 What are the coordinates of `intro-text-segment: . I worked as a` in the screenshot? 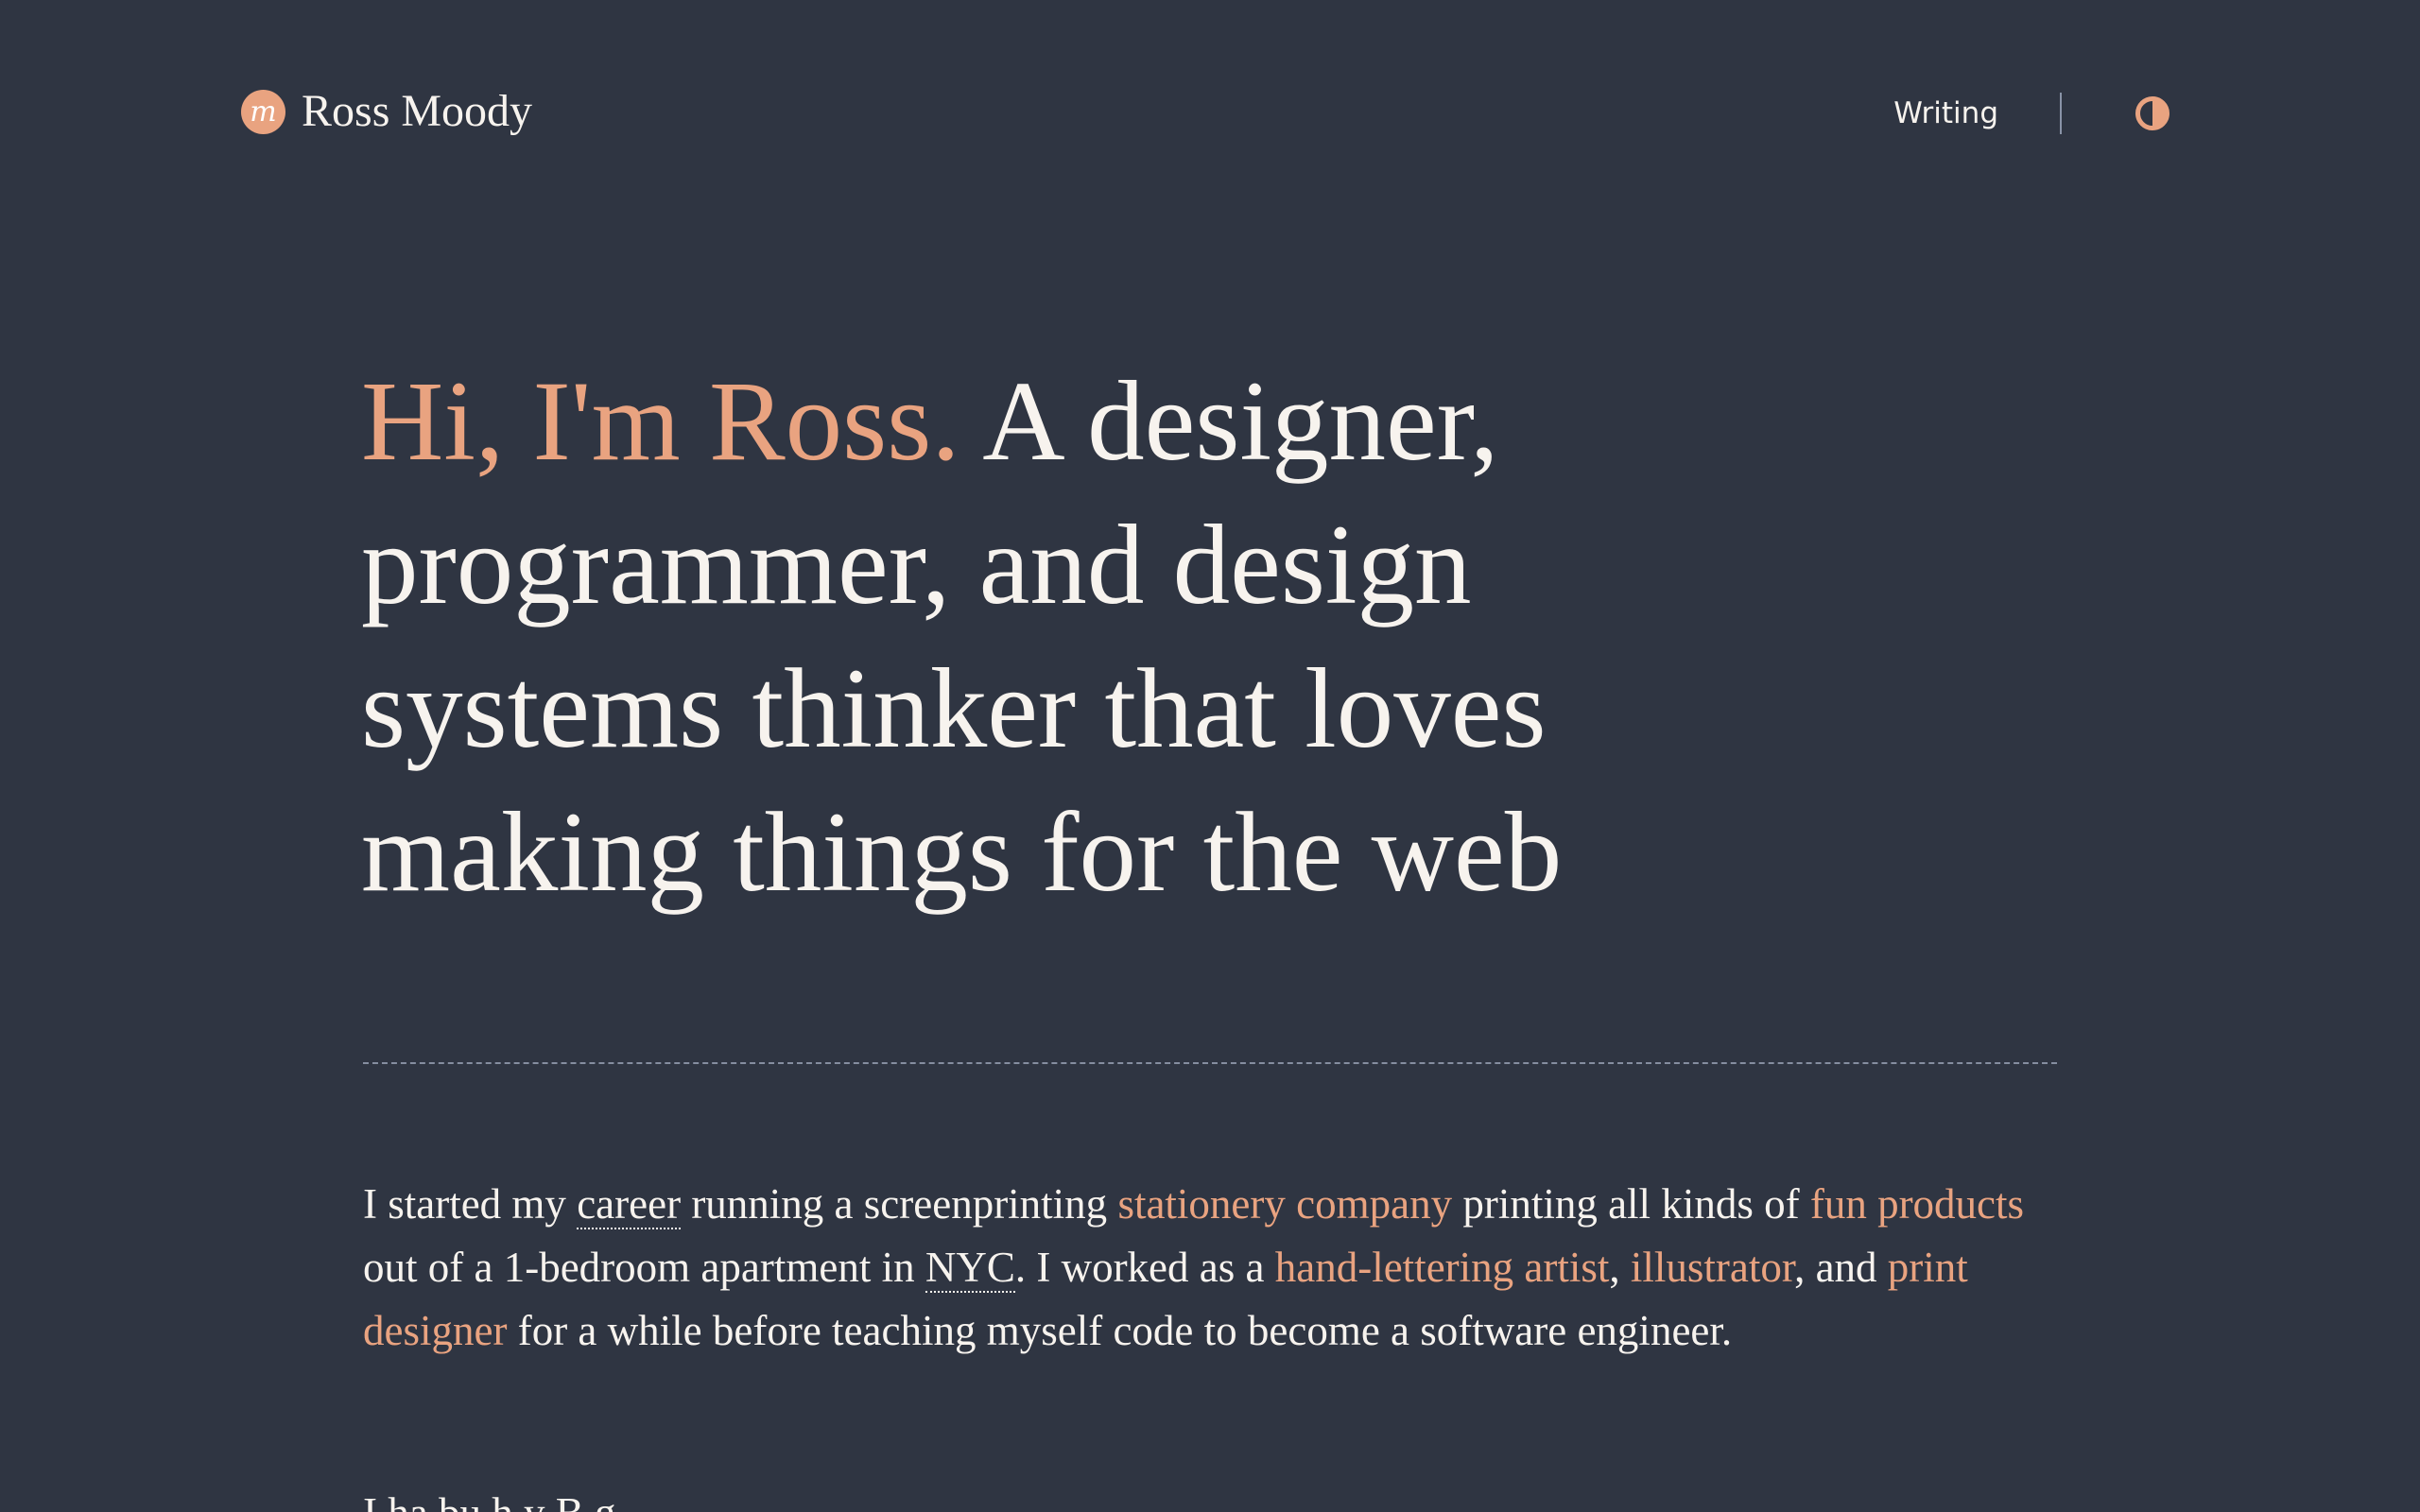 It's located at (1144, 1267).